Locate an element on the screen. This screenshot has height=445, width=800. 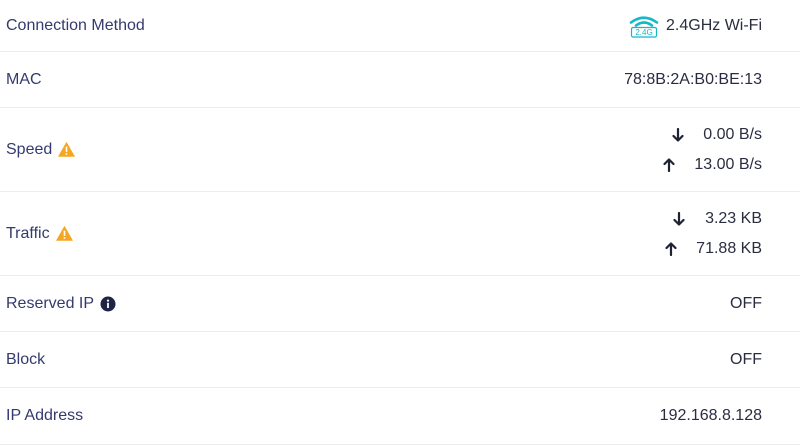
wifi-2.4g-icon: 2.4G is located at coordinates (644, 26).